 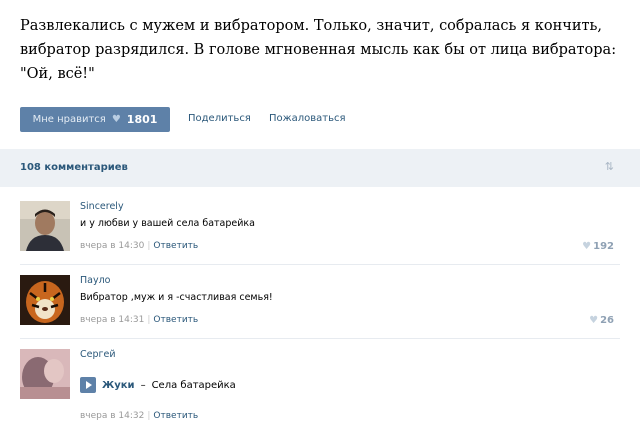 What do you see at coordinates (167, 223) in the screenshot?
I see `comment-text: и у любви у вашей села батарейка` at bounding box center [167, 223].